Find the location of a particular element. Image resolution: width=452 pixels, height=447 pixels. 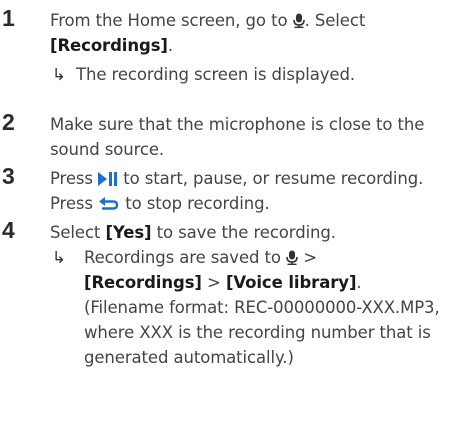

step-text-part: Select is located at coordinates (75, 232).